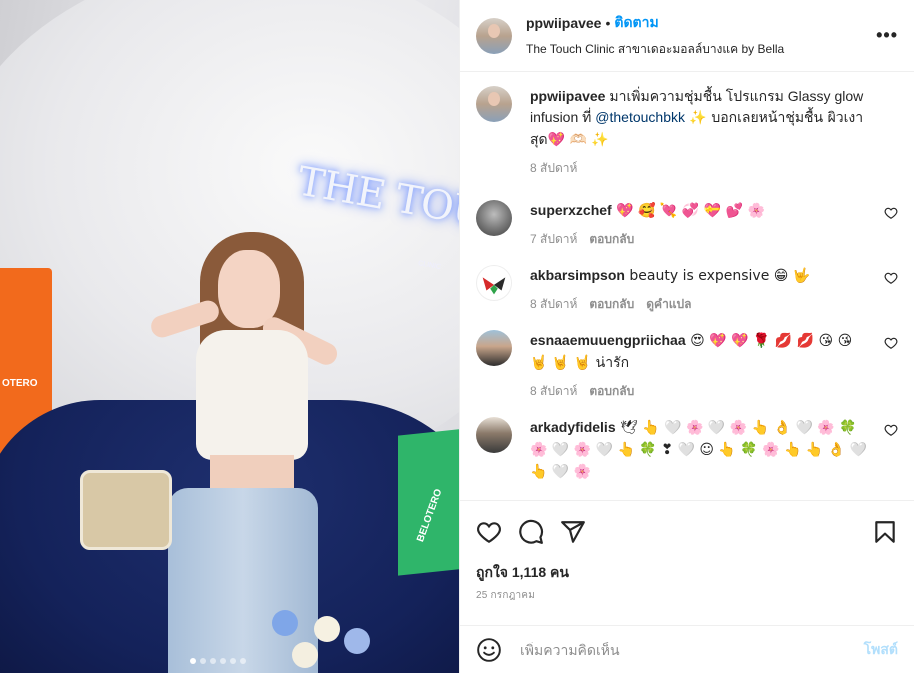 This screenshot has height=673, width=914. Describe the element at coordinates (885, 532) in the screenshot. I see `bookmark-icon` at that location.